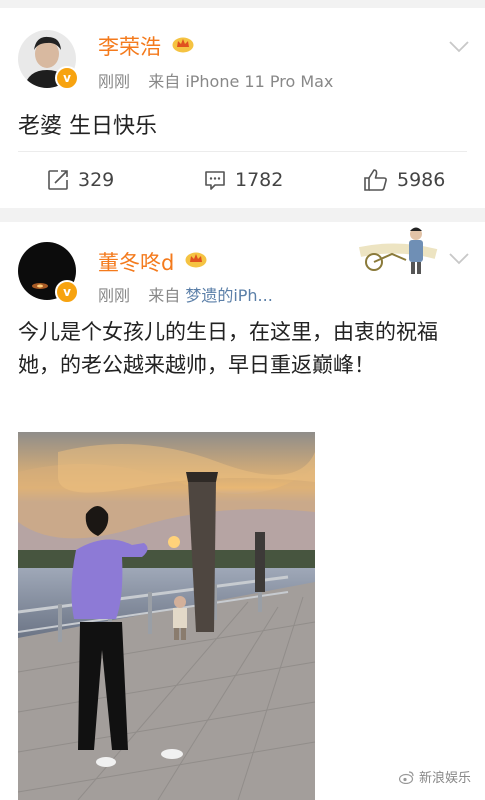 The height and width of the screenshot is (800, 485). Describe the element at coordinates (215, 180) in the screenshot. I see `comment-icon` at that location.